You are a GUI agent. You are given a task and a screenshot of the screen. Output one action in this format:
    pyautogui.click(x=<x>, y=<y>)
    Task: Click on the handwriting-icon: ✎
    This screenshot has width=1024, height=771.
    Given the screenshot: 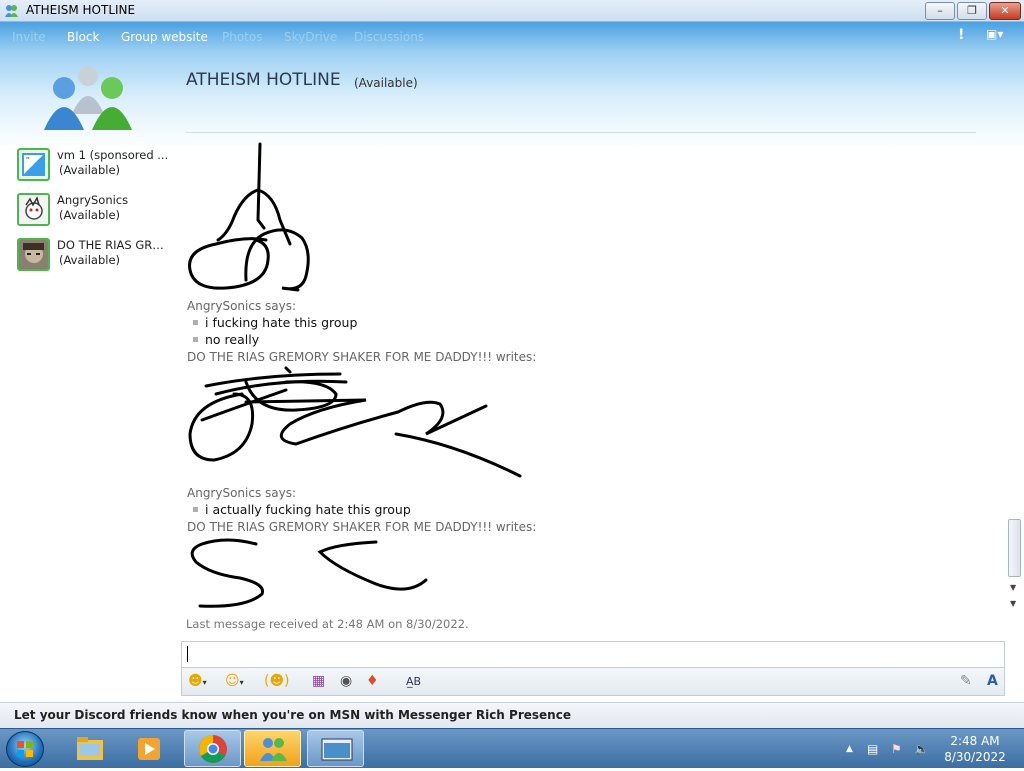 What is the action you would take?
    pyautogui.click(x=966, y=681)
    